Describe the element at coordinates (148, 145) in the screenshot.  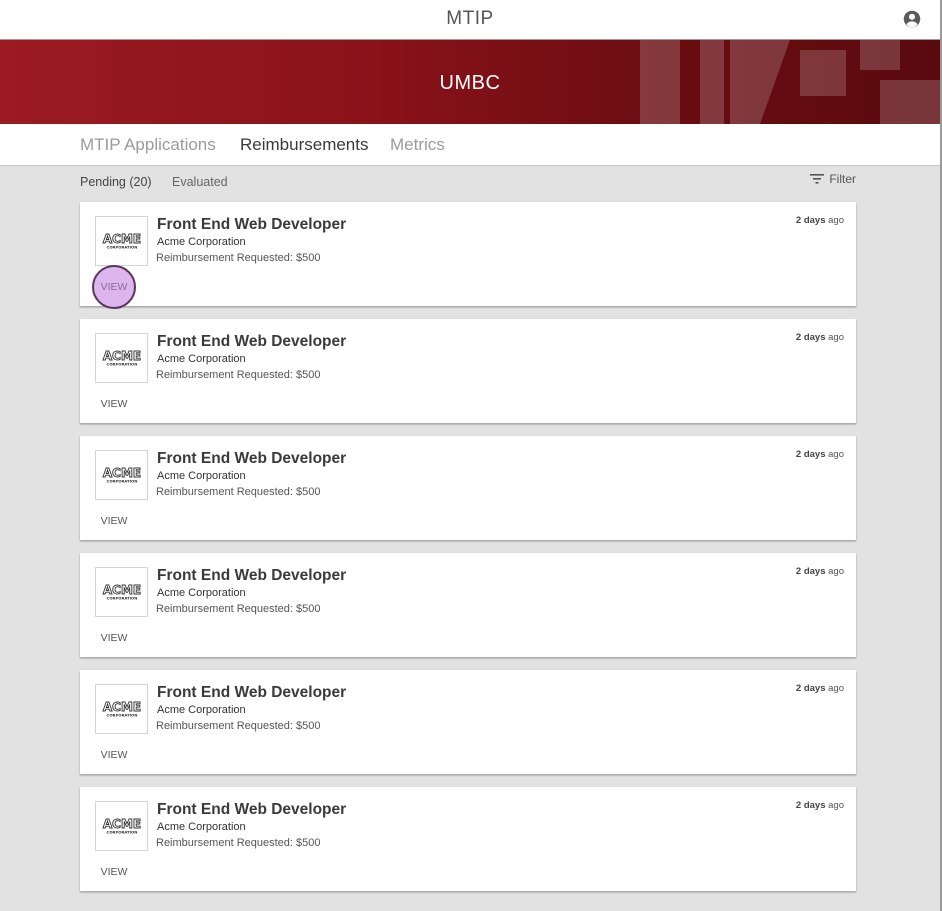
I see `tab-mtip-applications: MTIP Applications` at that location.